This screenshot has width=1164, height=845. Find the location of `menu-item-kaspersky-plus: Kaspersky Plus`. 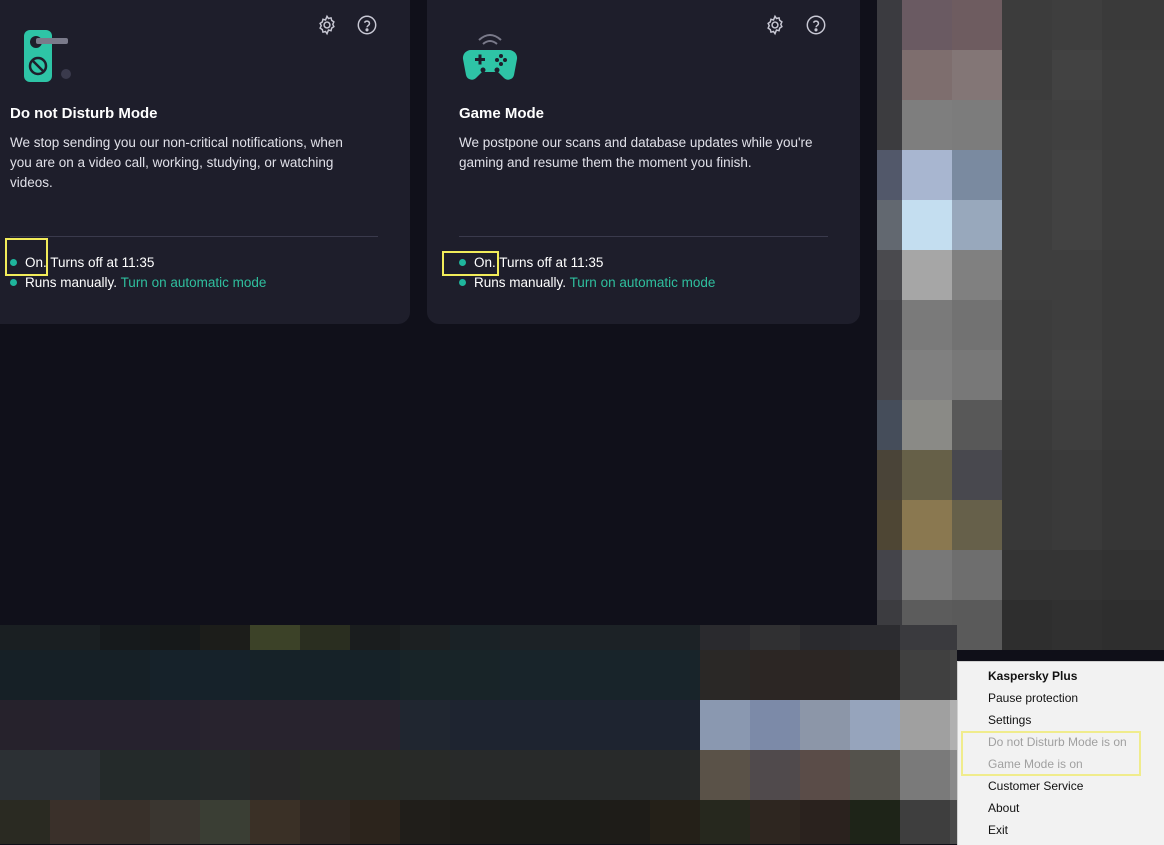

menu-item-kaspersky-plus: Kaspersky Plus is located at coordinates (1032, 676).